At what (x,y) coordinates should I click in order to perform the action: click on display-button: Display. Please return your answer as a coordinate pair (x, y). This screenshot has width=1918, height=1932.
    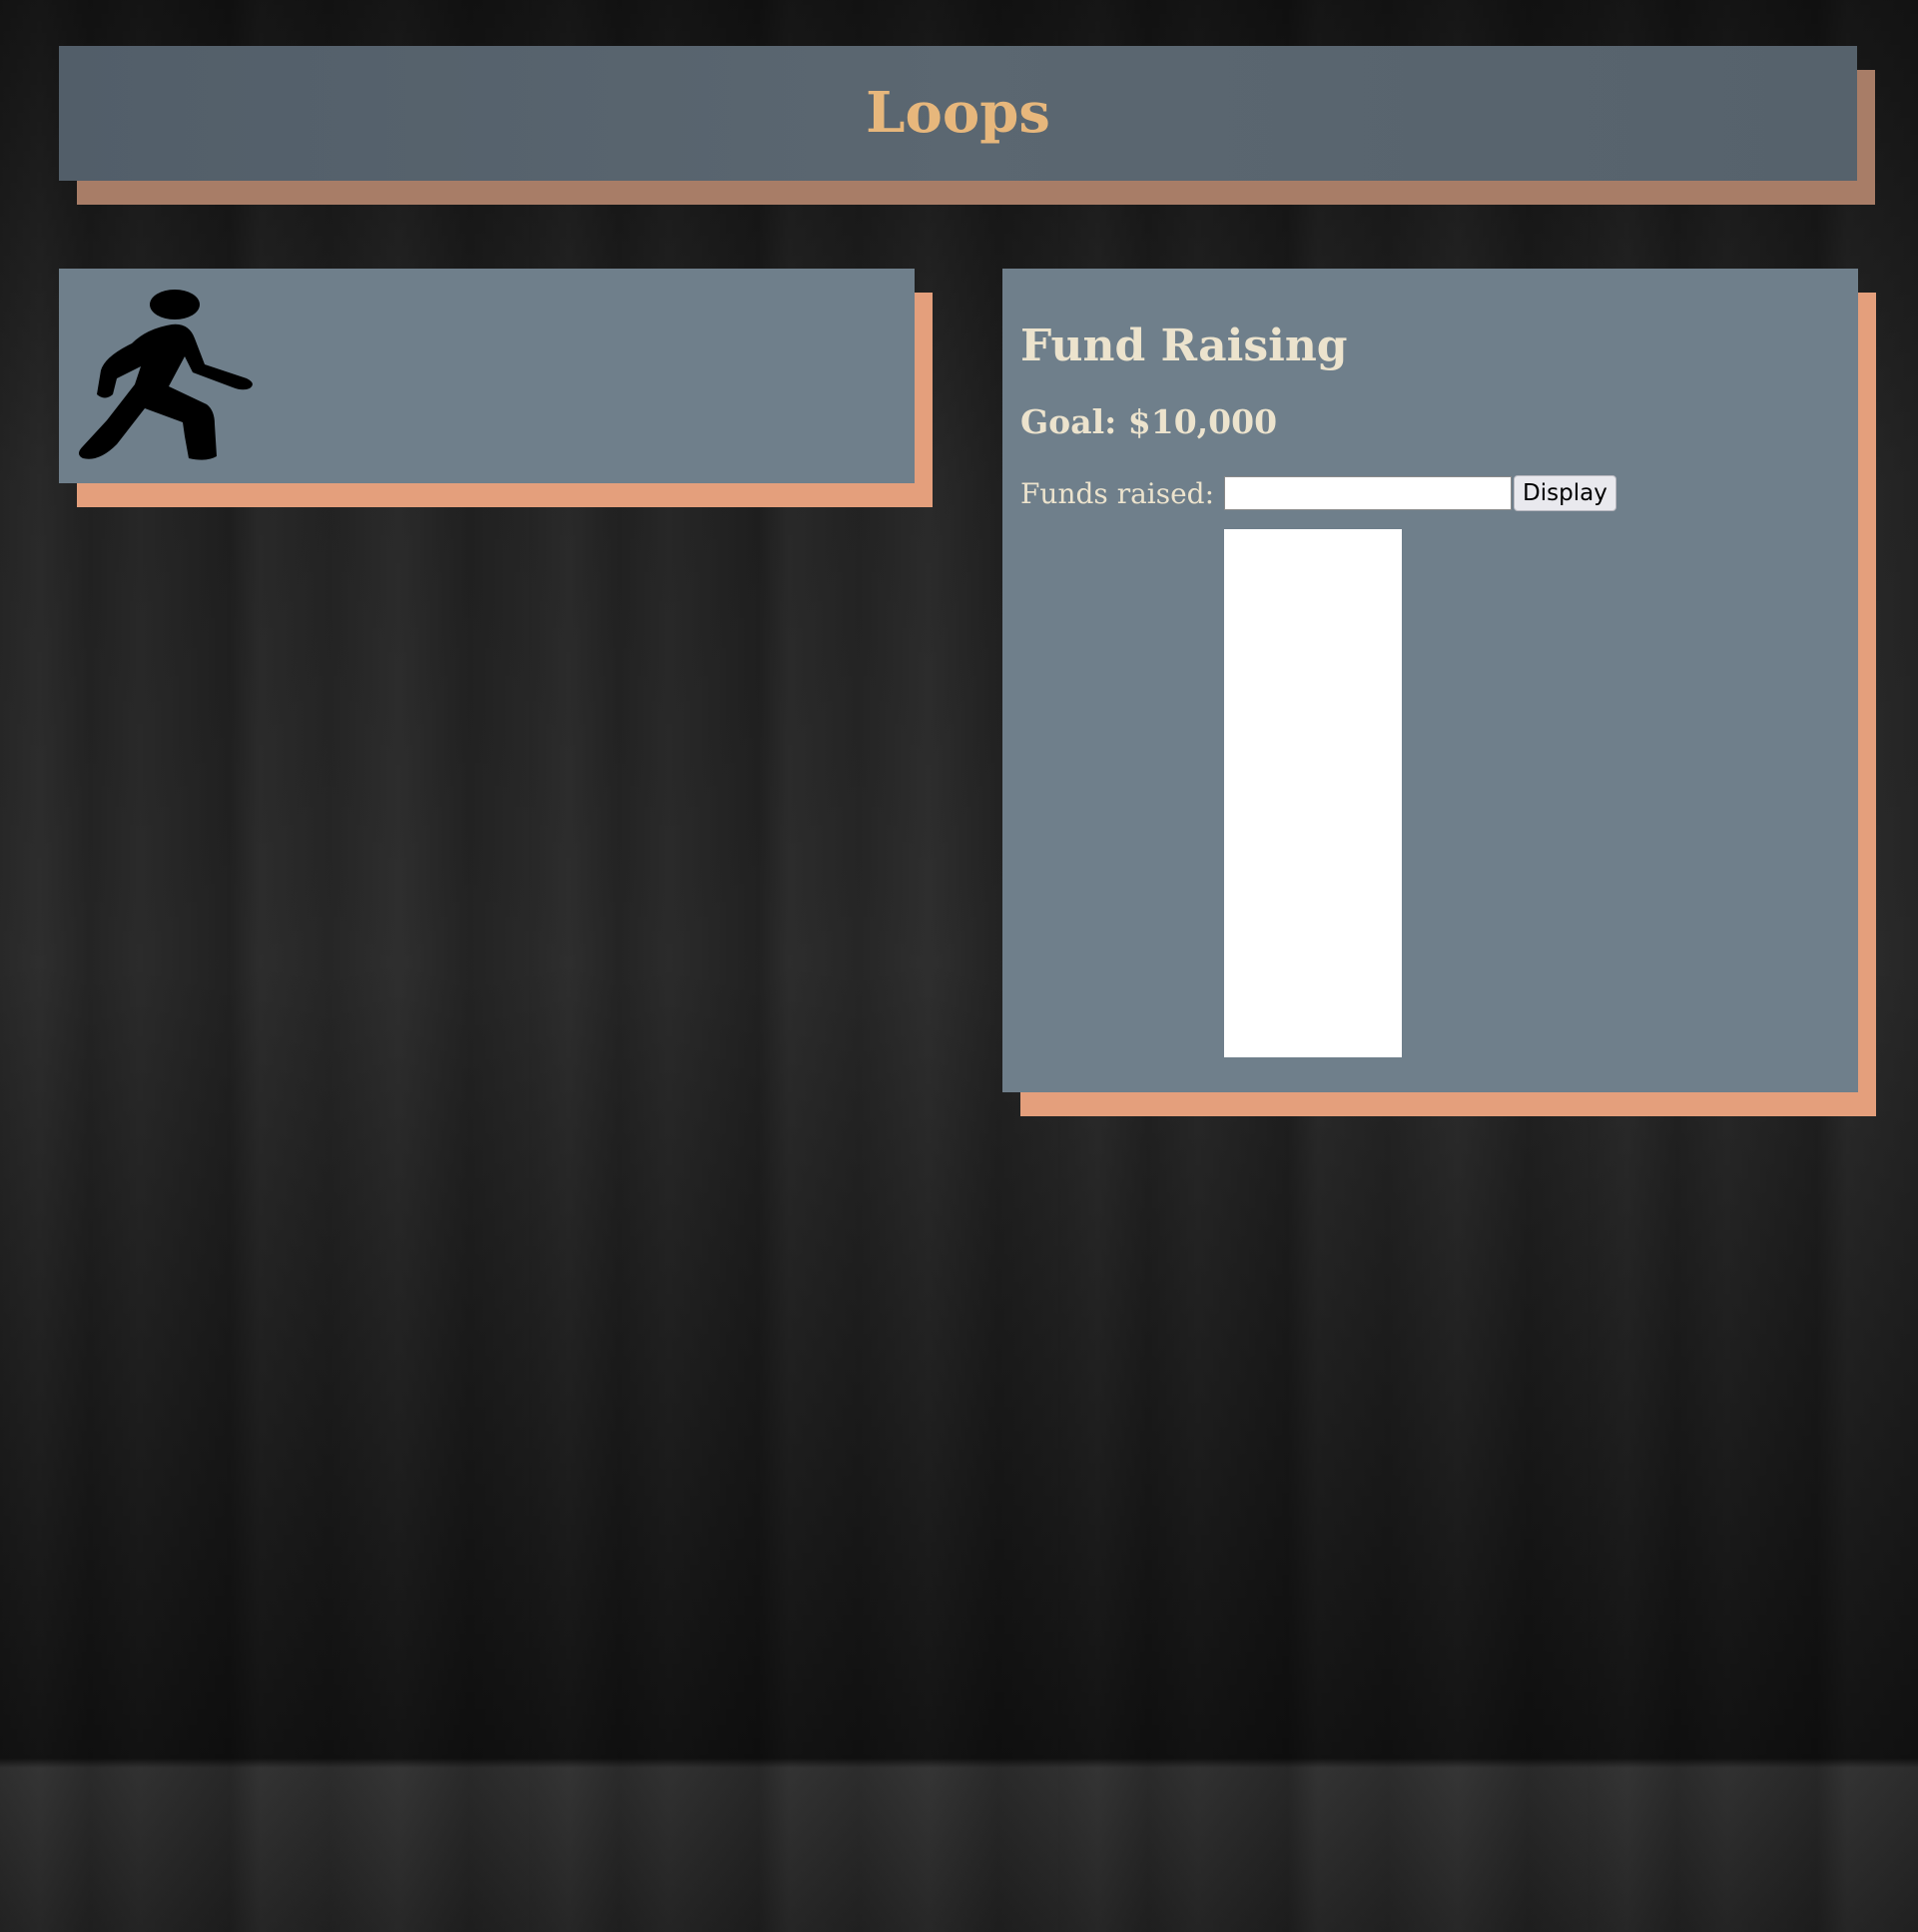
    Looking at the image, I should click on (1565, 493).